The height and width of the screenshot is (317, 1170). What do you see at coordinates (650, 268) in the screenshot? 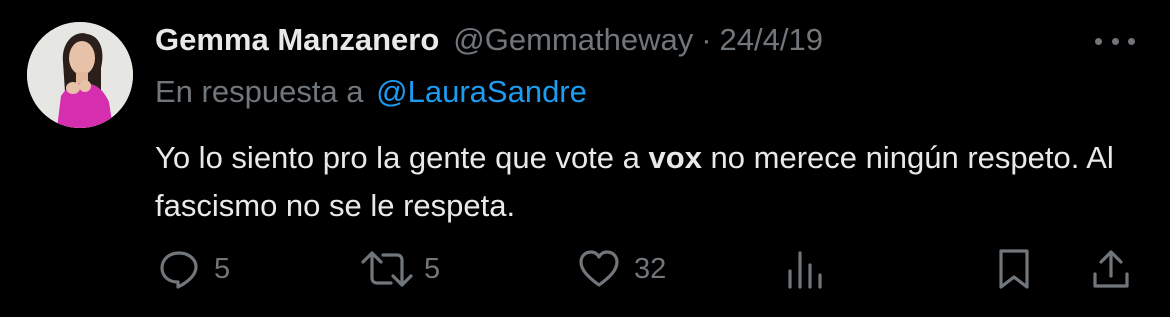
I see `like-count: 32` at bounding box center [650, 268].